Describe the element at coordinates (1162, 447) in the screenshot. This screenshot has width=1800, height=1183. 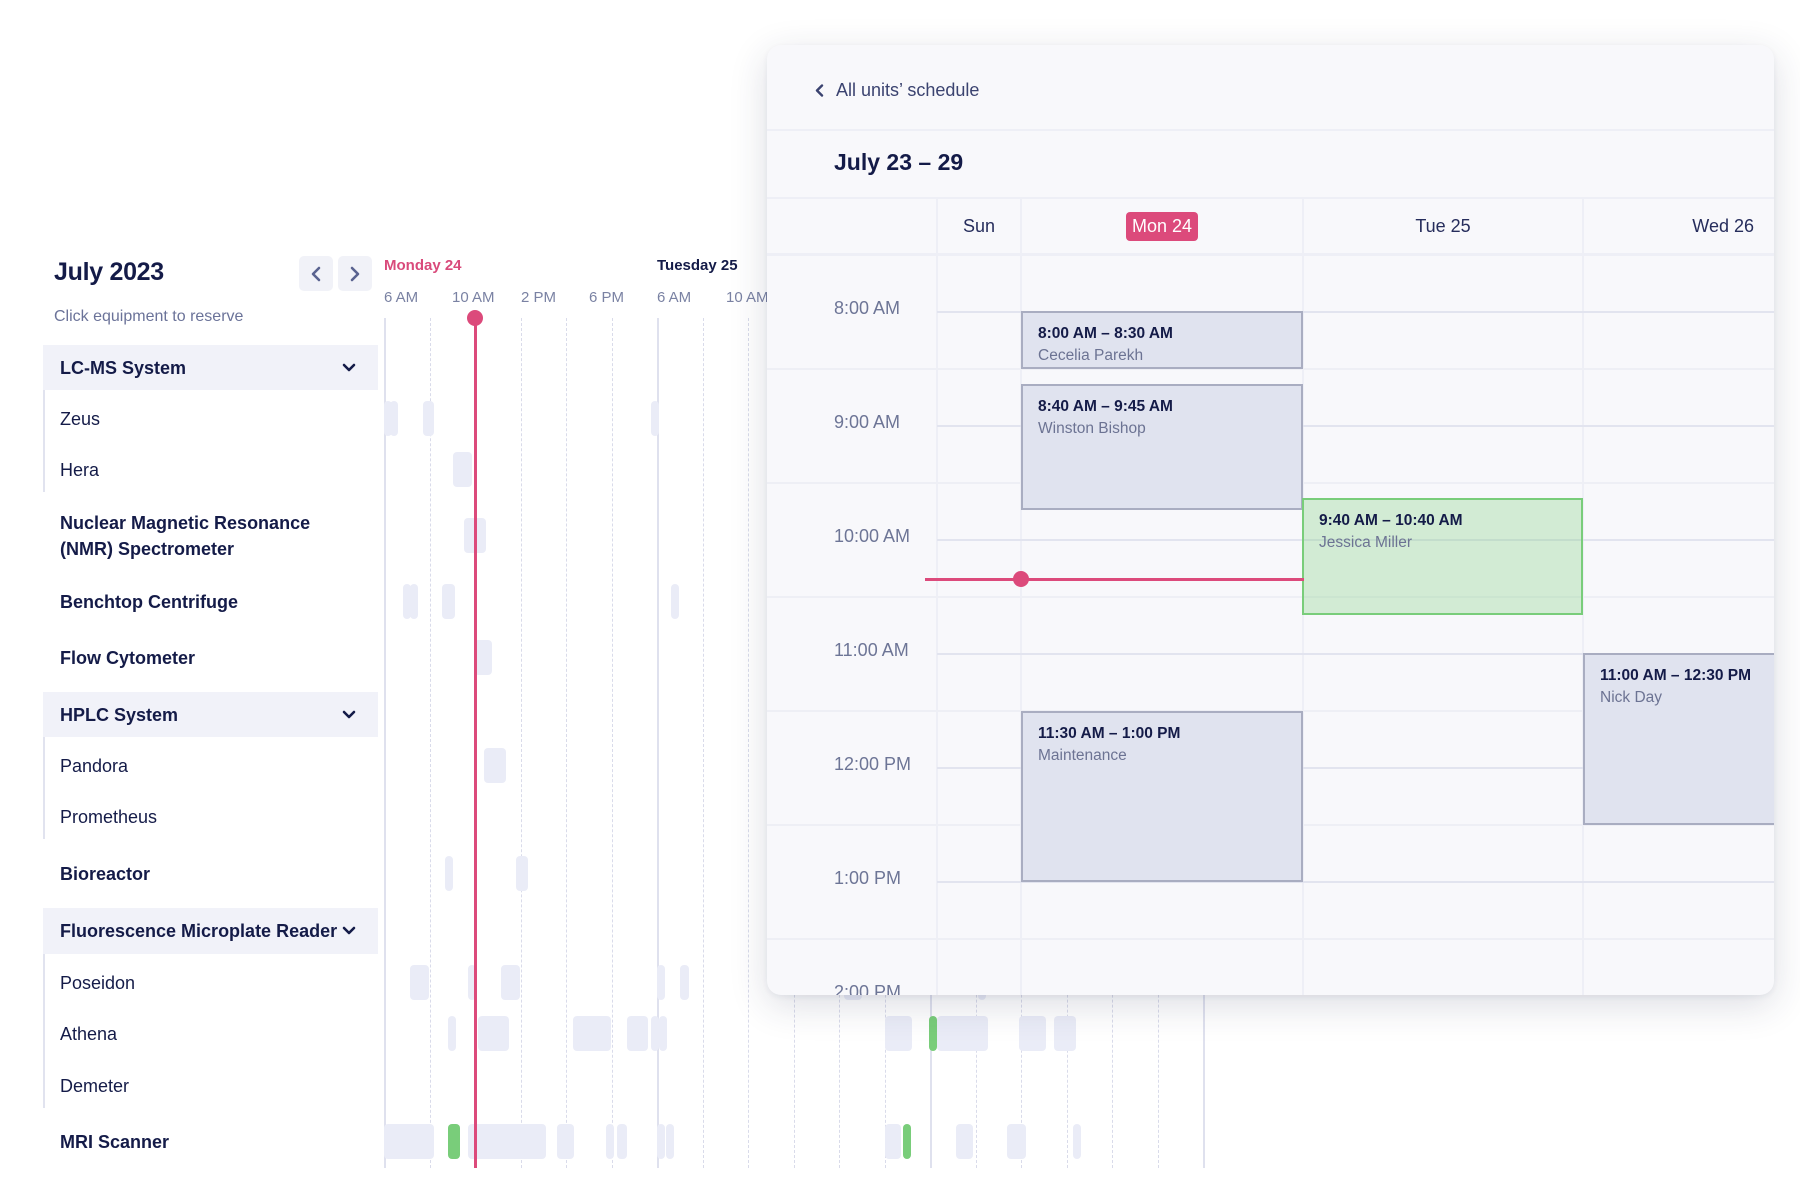
I see `reservation-event: 8:40 AM – 9:45 AM Winston Bishop` at that location.